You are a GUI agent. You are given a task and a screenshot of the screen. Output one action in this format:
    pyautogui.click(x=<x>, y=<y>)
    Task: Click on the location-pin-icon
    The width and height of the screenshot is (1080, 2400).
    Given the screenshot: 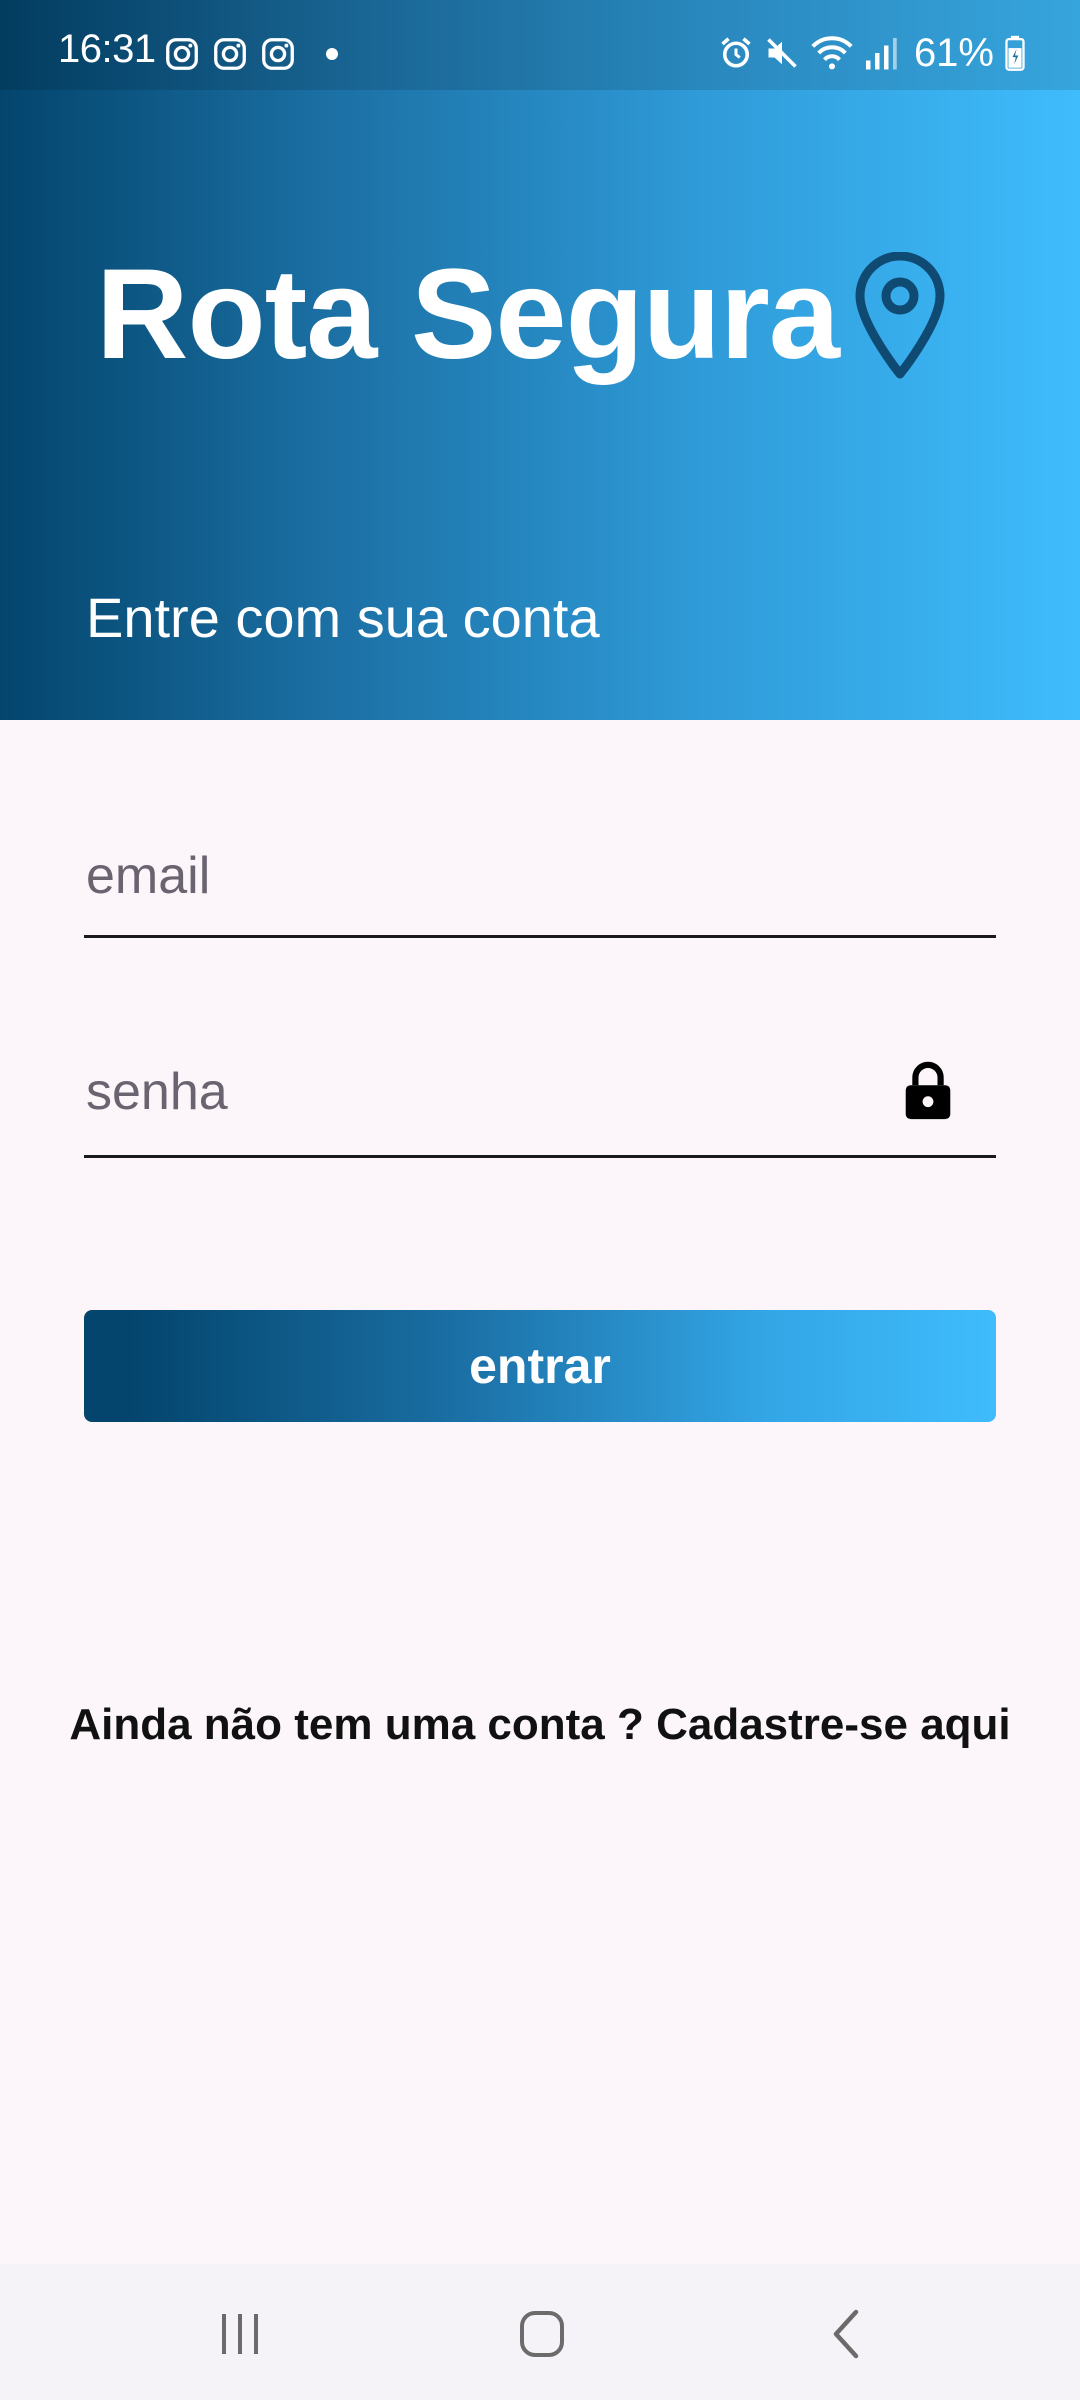 What is the action you would take?
    pyautogui.click(x=900, y=315)
    